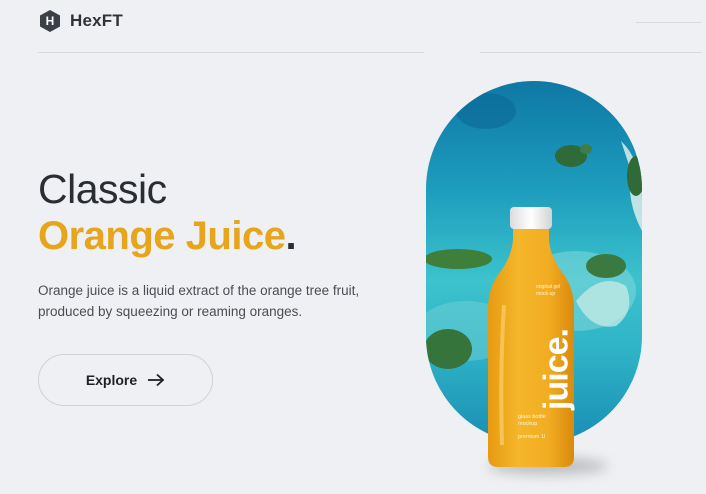 The height and width of the screenshot is (494, 706). What do you see at coordinates (96, 20) in the screenshot?
I see `brand-name: HexFT` at bounding box center [96, 20].